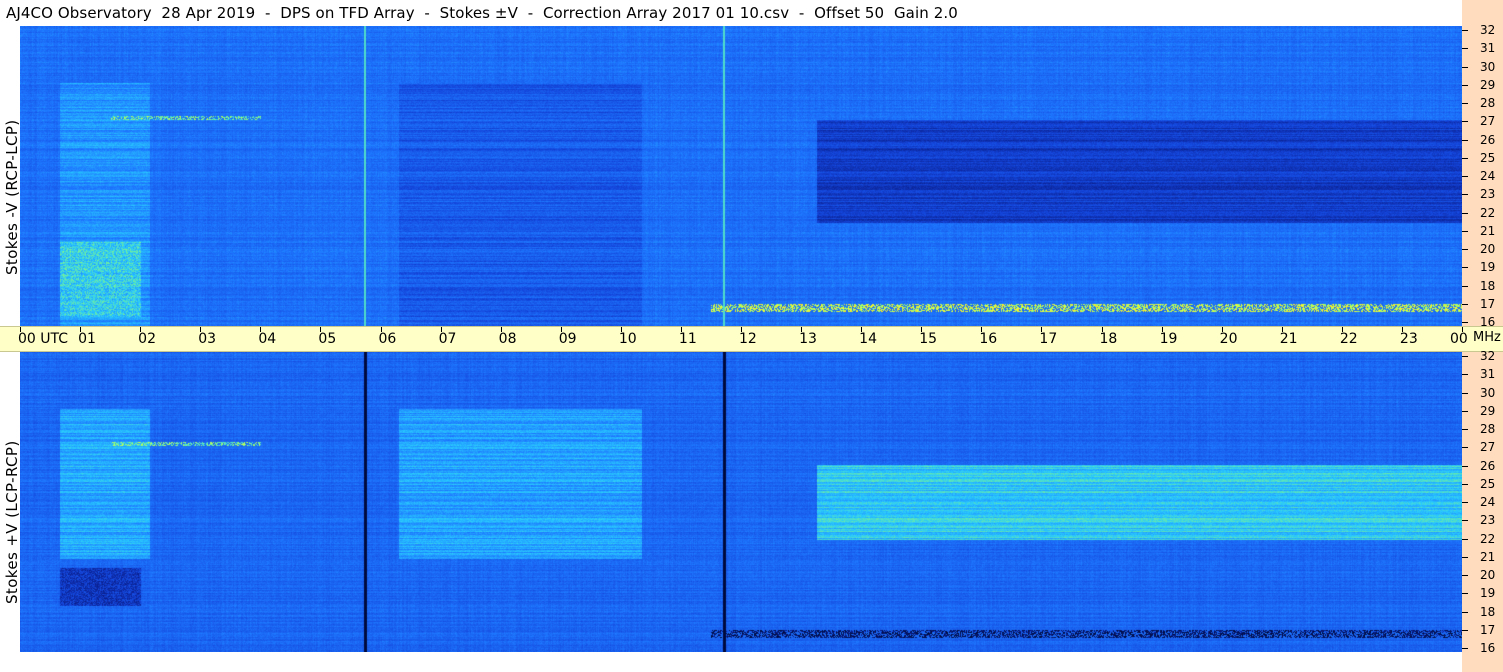 Image resolution: width=1503 pixels, height=672 pixels. What do you see at coordinates (627, 339) in the screenshot?
I see `time-tick-label: 10` at bounding box center [627, 339].